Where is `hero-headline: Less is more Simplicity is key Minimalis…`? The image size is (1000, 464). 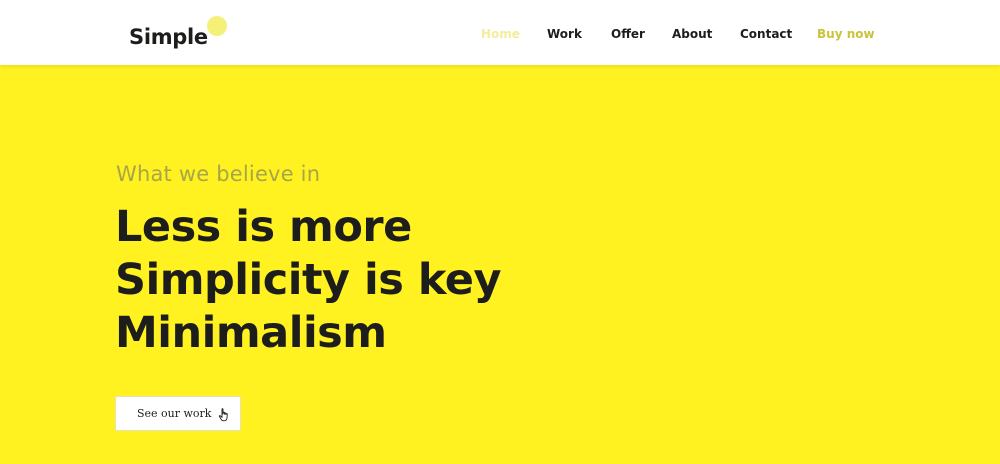 hero-headline: Less is more Simplicity is key Minimalis… is located at coordinates (308, 280).